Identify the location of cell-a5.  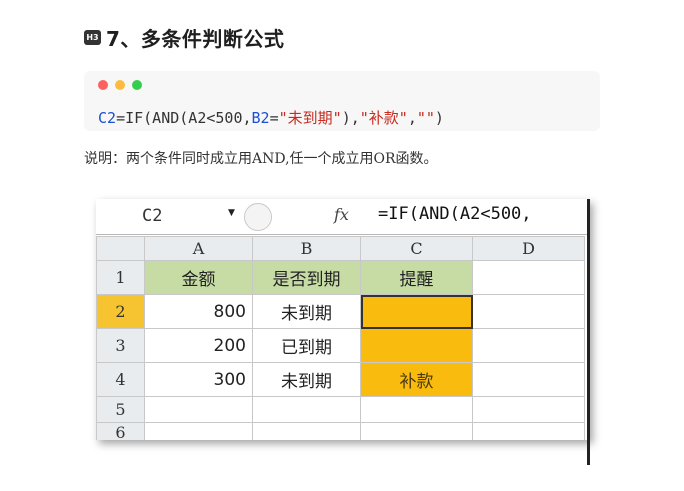
(198, 409).